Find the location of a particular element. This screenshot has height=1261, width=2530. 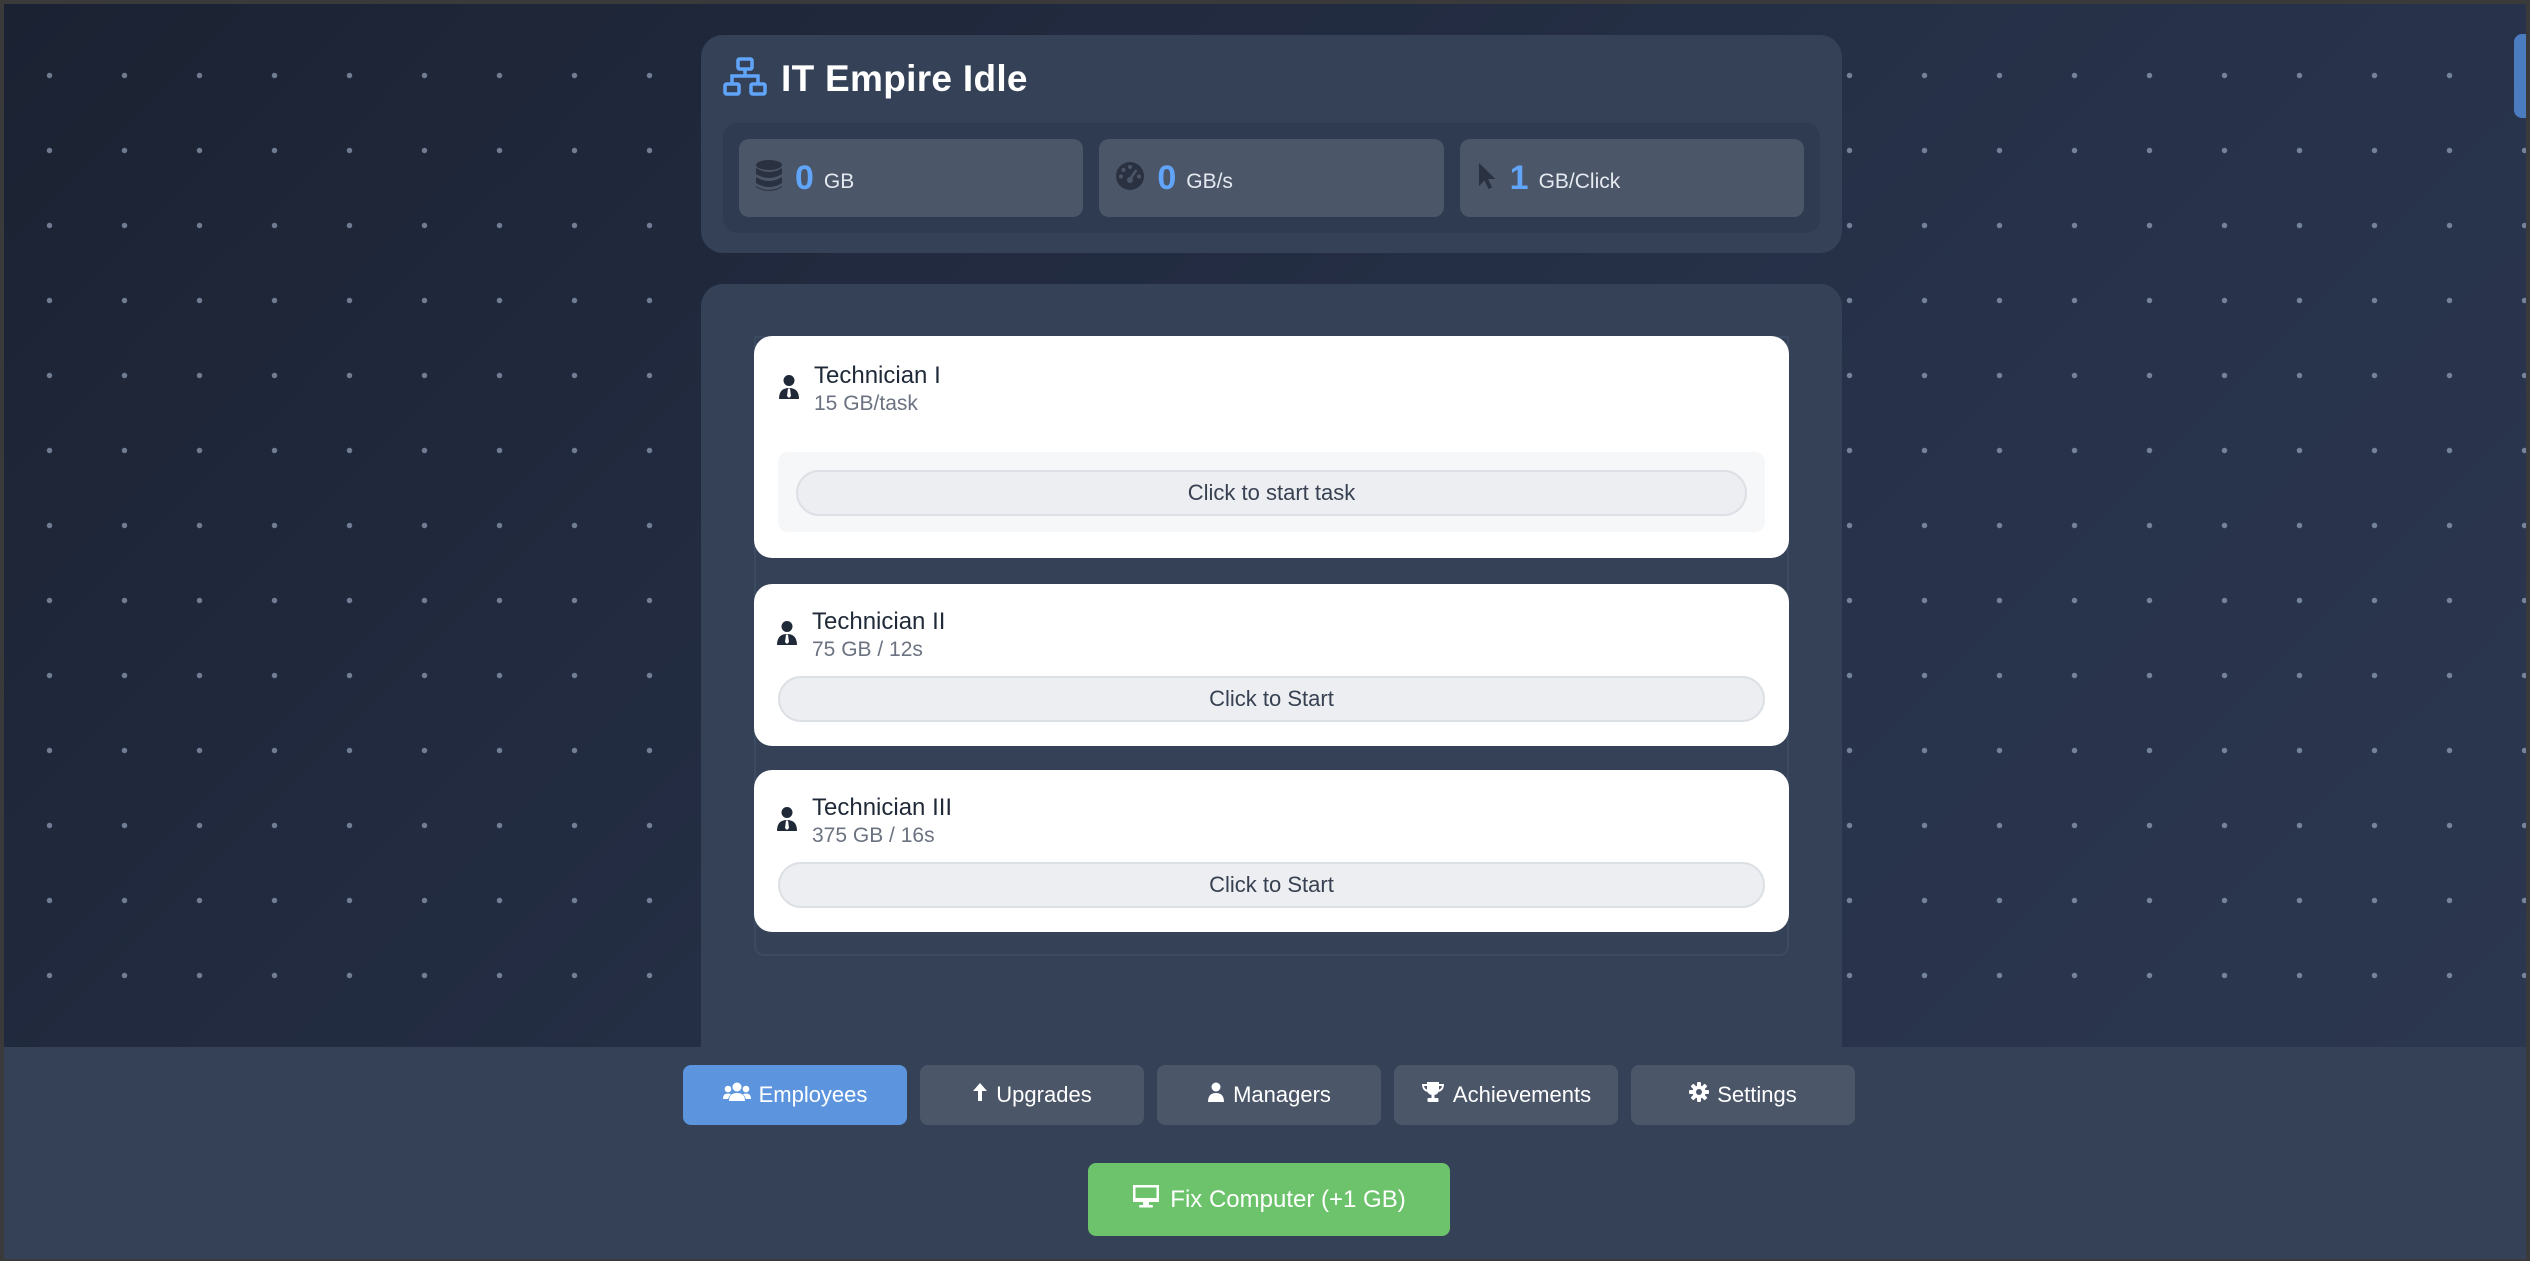

tab-label: Employees is located at coordinates (813, 1094).